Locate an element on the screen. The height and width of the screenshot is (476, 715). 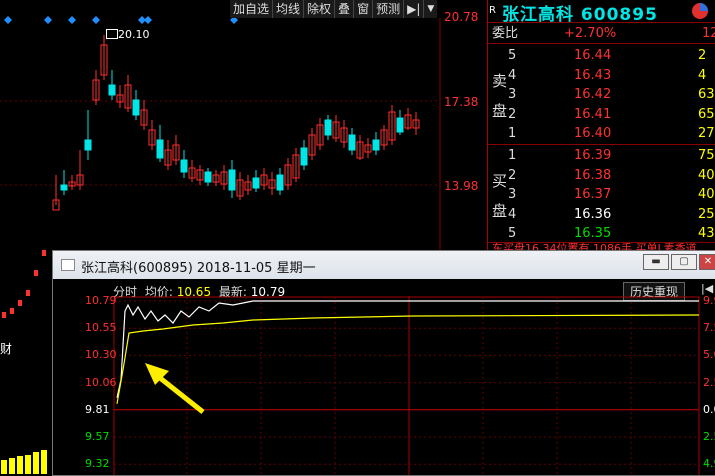
sell-vol: 4 is located at coordinates (702, 75).